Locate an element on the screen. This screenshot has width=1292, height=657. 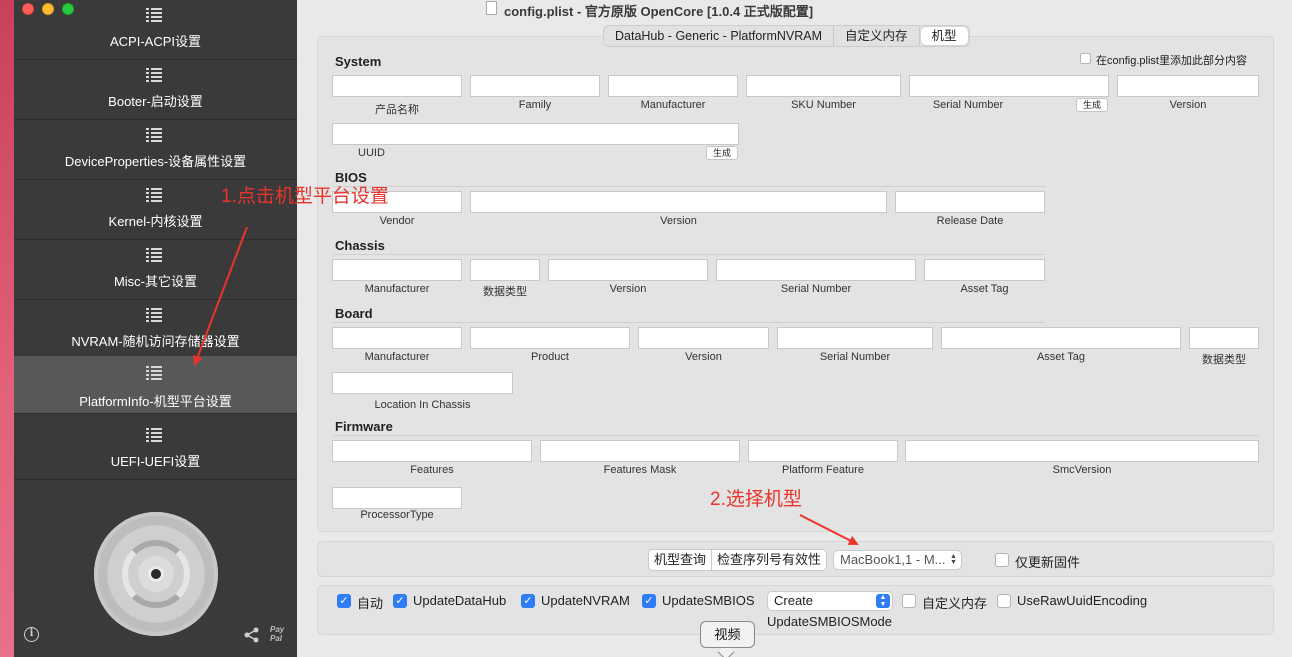
update-smbios-label: UpdateSMBIOS is located at coordinates (708, 600).